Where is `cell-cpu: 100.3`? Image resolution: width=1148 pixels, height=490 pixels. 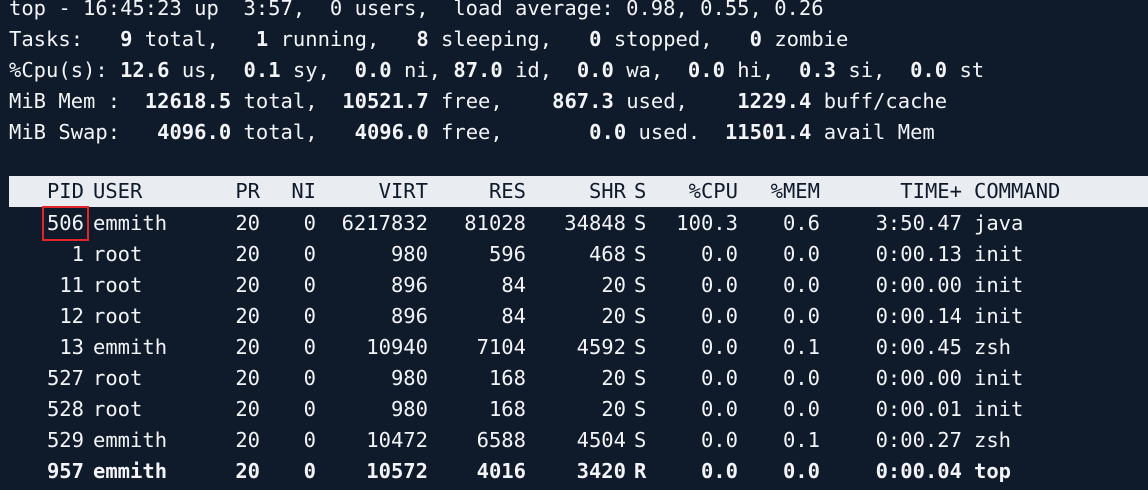 cell-cpu: 100.3 is located at coordinates (707, 223).